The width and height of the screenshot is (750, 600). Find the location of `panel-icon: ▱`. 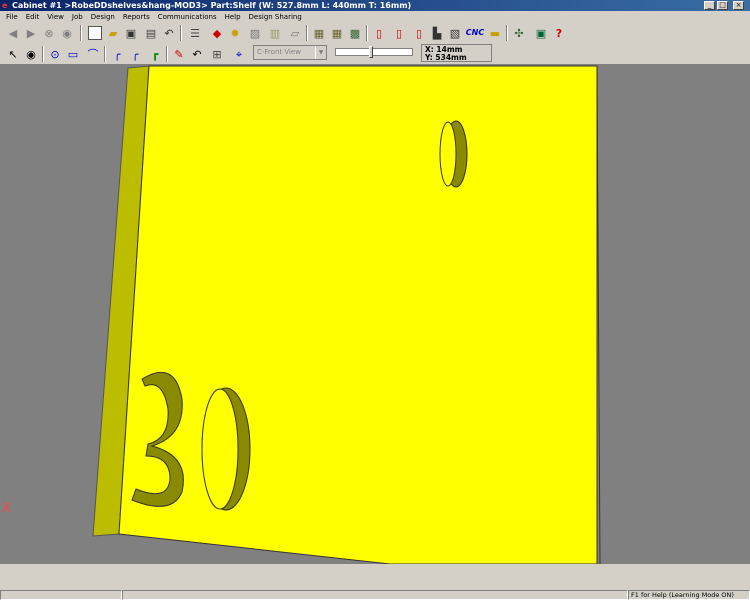

panel-icon: ▱ is located at coordinates (295, 33).